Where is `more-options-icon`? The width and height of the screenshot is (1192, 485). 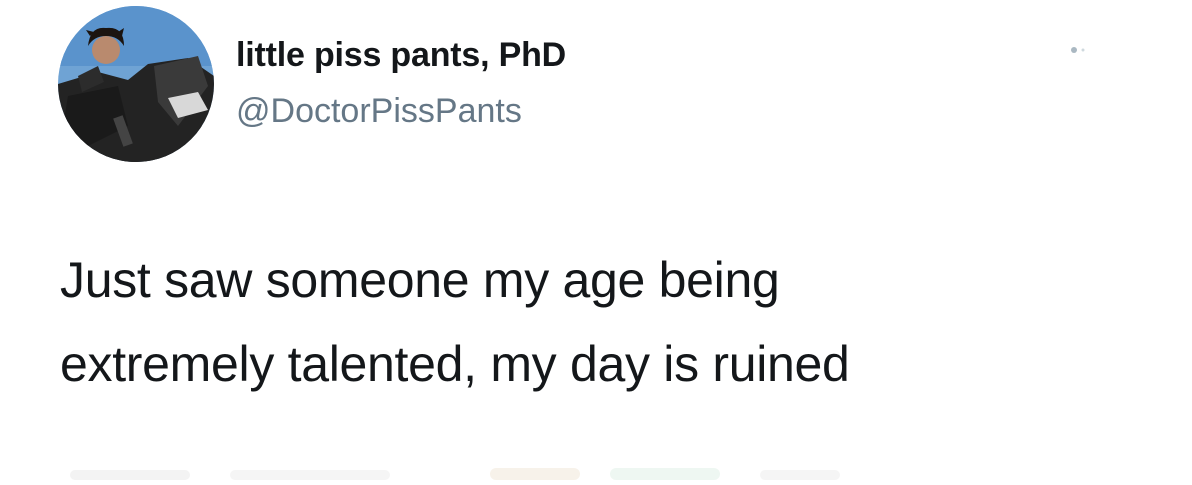 more-options-icon is located at coordinates (1078, 50).